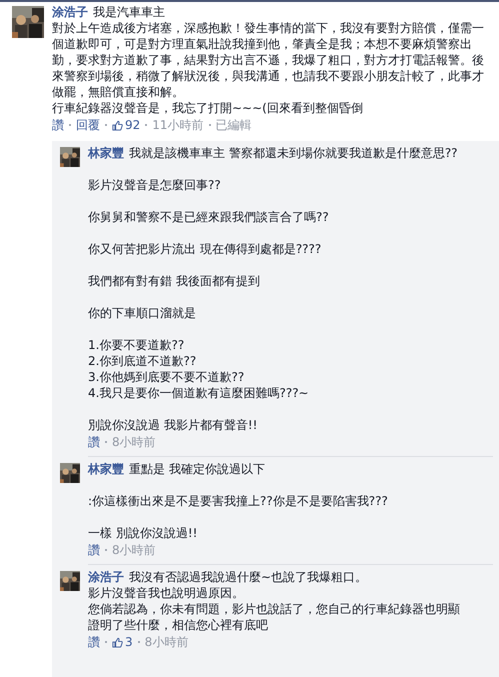 The width and height of the screenshot is (499, 677). Describe the element at coordinates (178, 125) in the screenshot. I see `timestamp: 11小時前` at that location.